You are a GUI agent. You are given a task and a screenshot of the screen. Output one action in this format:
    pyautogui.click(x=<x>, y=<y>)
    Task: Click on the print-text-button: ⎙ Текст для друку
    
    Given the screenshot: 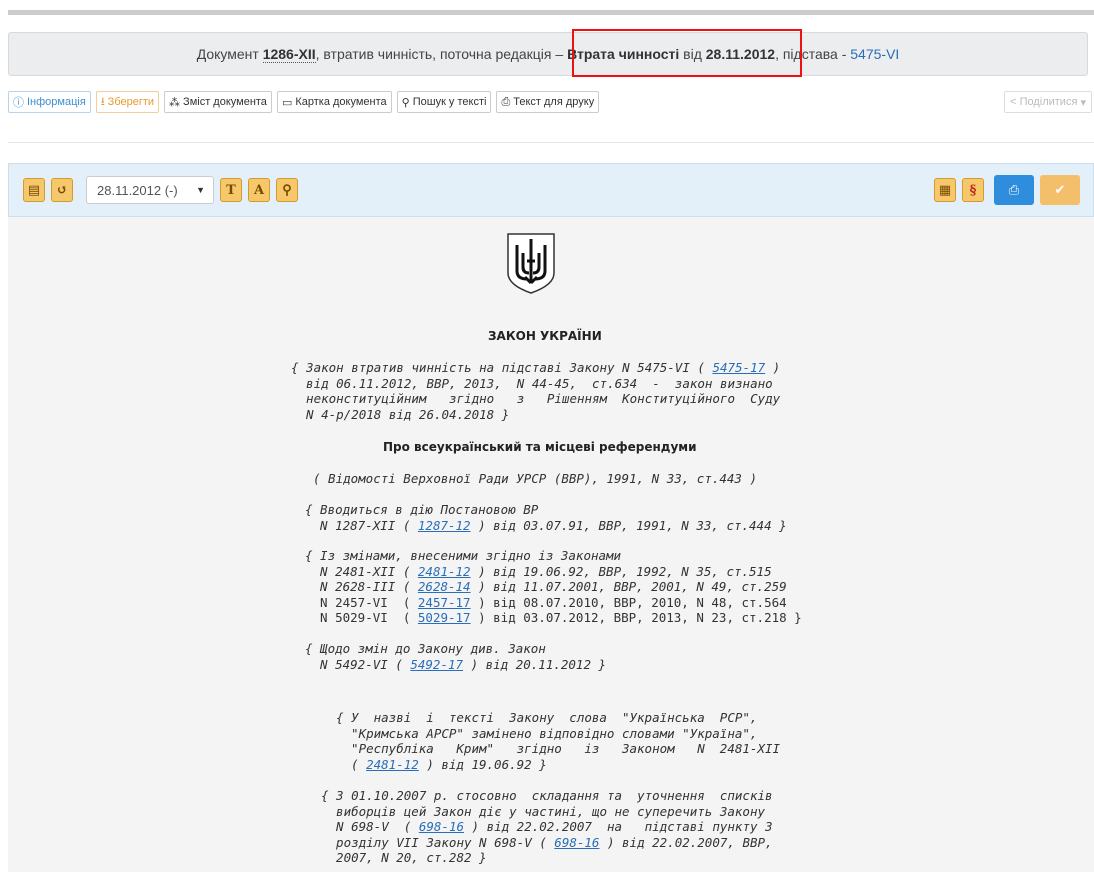 What is the action you would take?
    pyautogui.click(x=548, y=102)
    